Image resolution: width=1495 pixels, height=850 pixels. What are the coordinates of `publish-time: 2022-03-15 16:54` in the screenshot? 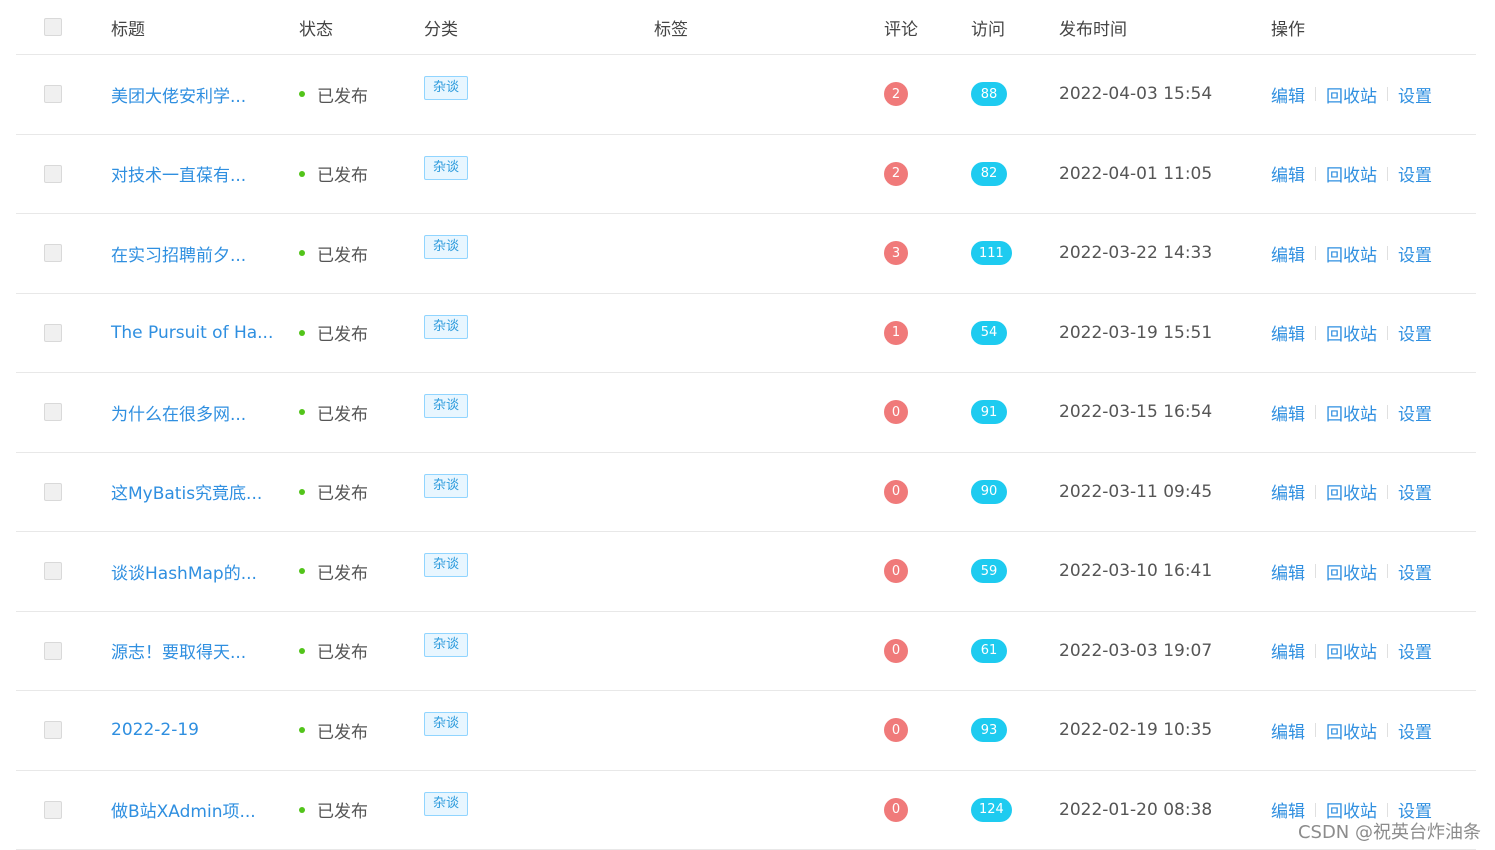 It's located at (1136, 412).